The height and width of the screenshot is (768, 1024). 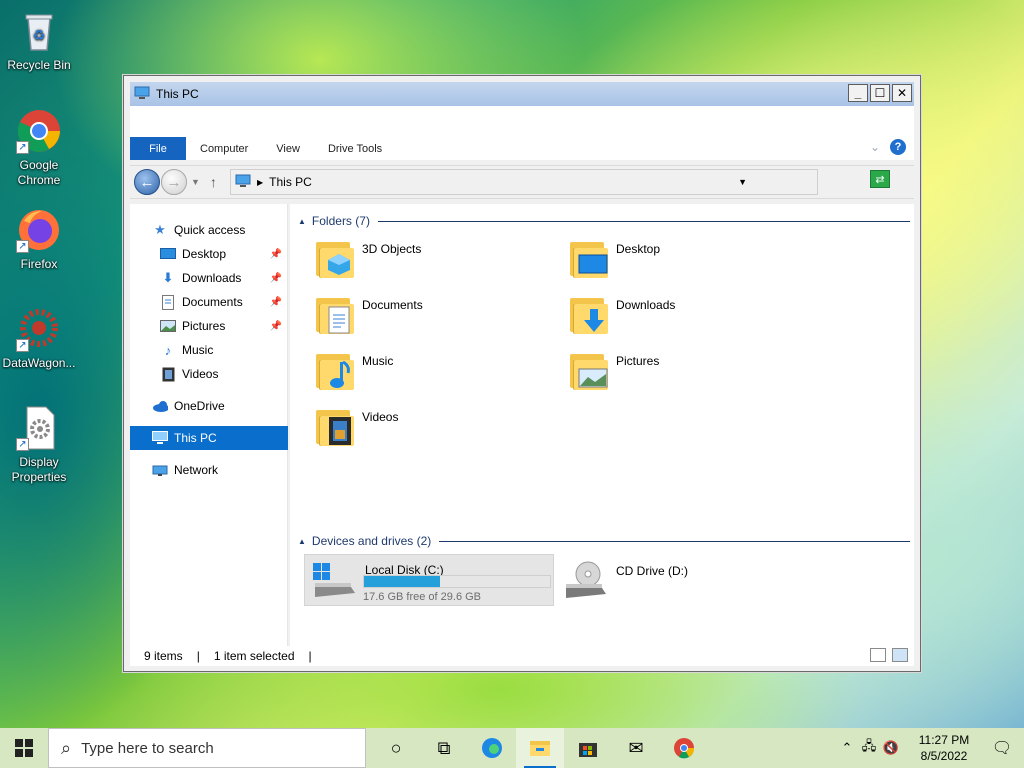 What do you see at coordinates (209, 374) in the screenshot?
I see `sidebar-item-videos: Videos` at bounding box center [209, 374].